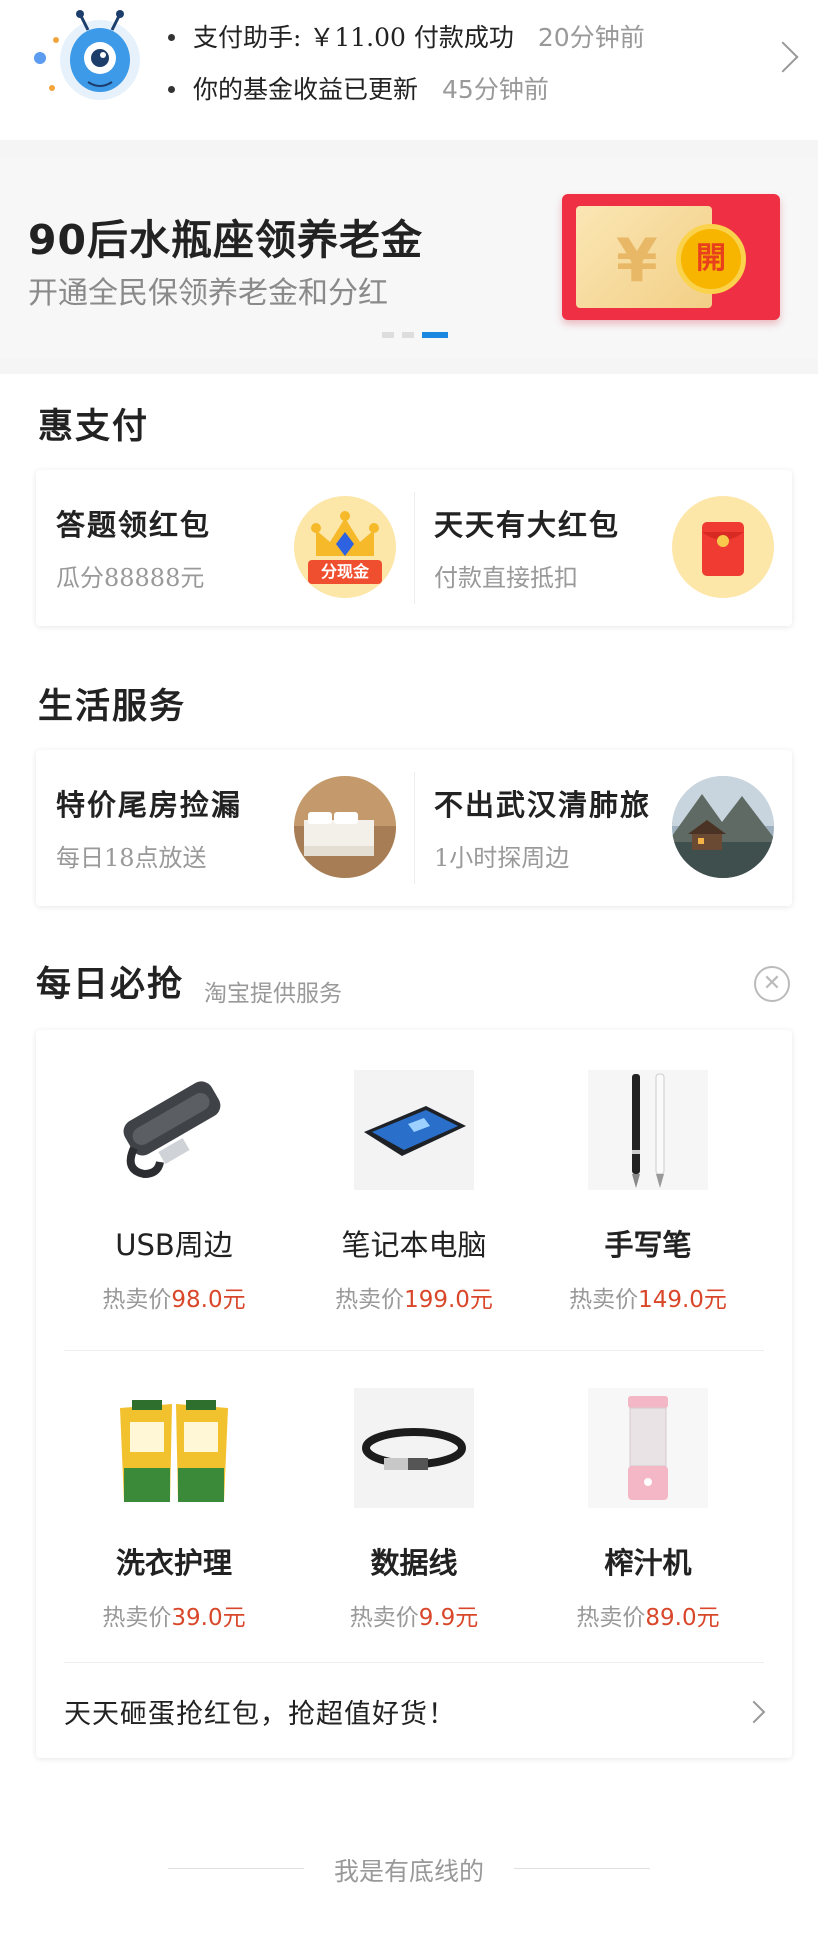 The width and height of the screenshot is (818, 1948). Describe the element at coordinates (225, 548) in the screenshot. I see `hui-pay-item-quiz: 答题领红包 瓜分88888元 分现金` at that location.